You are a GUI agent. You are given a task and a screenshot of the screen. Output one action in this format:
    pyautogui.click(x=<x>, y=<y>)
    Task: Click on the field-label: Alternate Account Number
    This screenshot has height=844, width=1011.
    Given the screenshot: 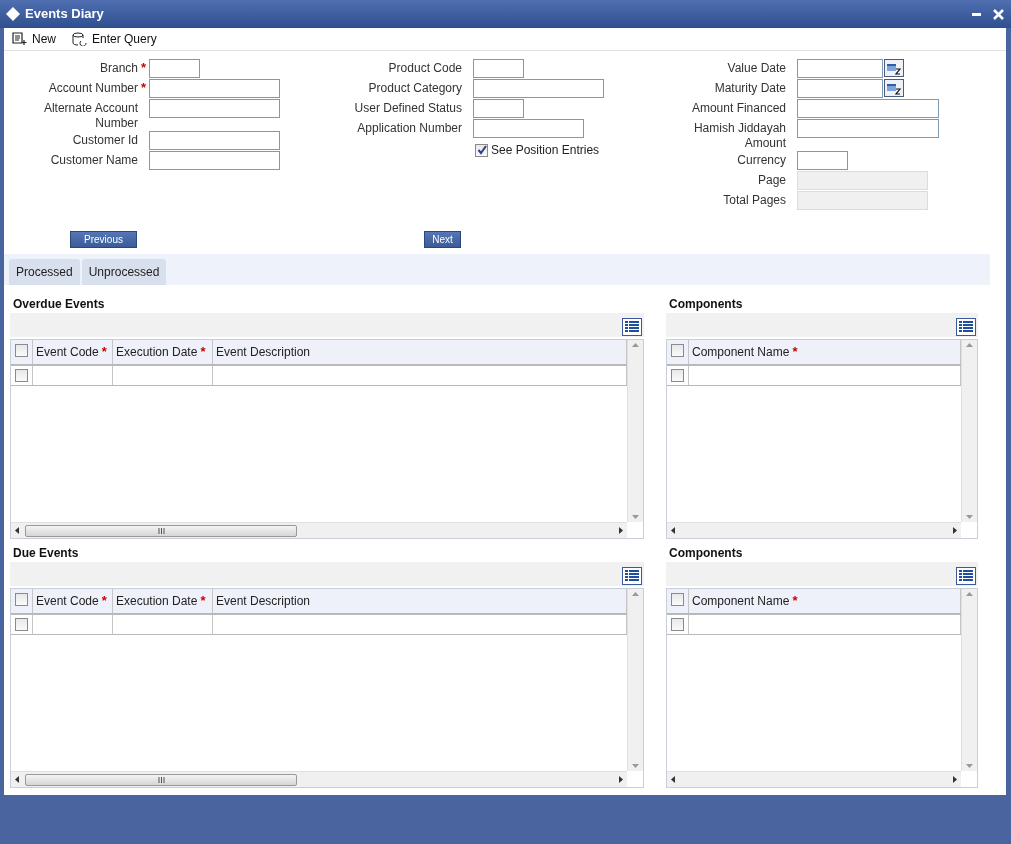 What is the action you would take?
    pyautogui.click(x=90, y=116)
    